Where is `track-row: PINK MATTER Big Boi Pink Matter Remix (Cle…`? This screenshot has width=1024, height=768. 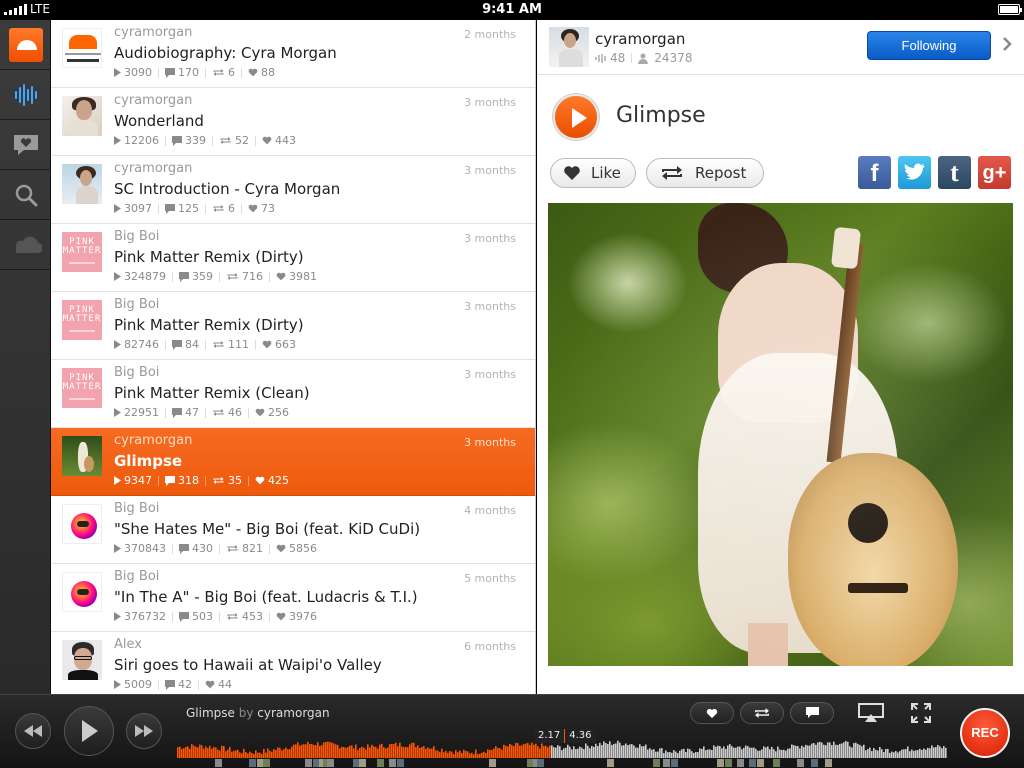 track-row: PINK MATTER Big Boi Pink Matter Remix (Cle… is located at coordinates (293, 394).